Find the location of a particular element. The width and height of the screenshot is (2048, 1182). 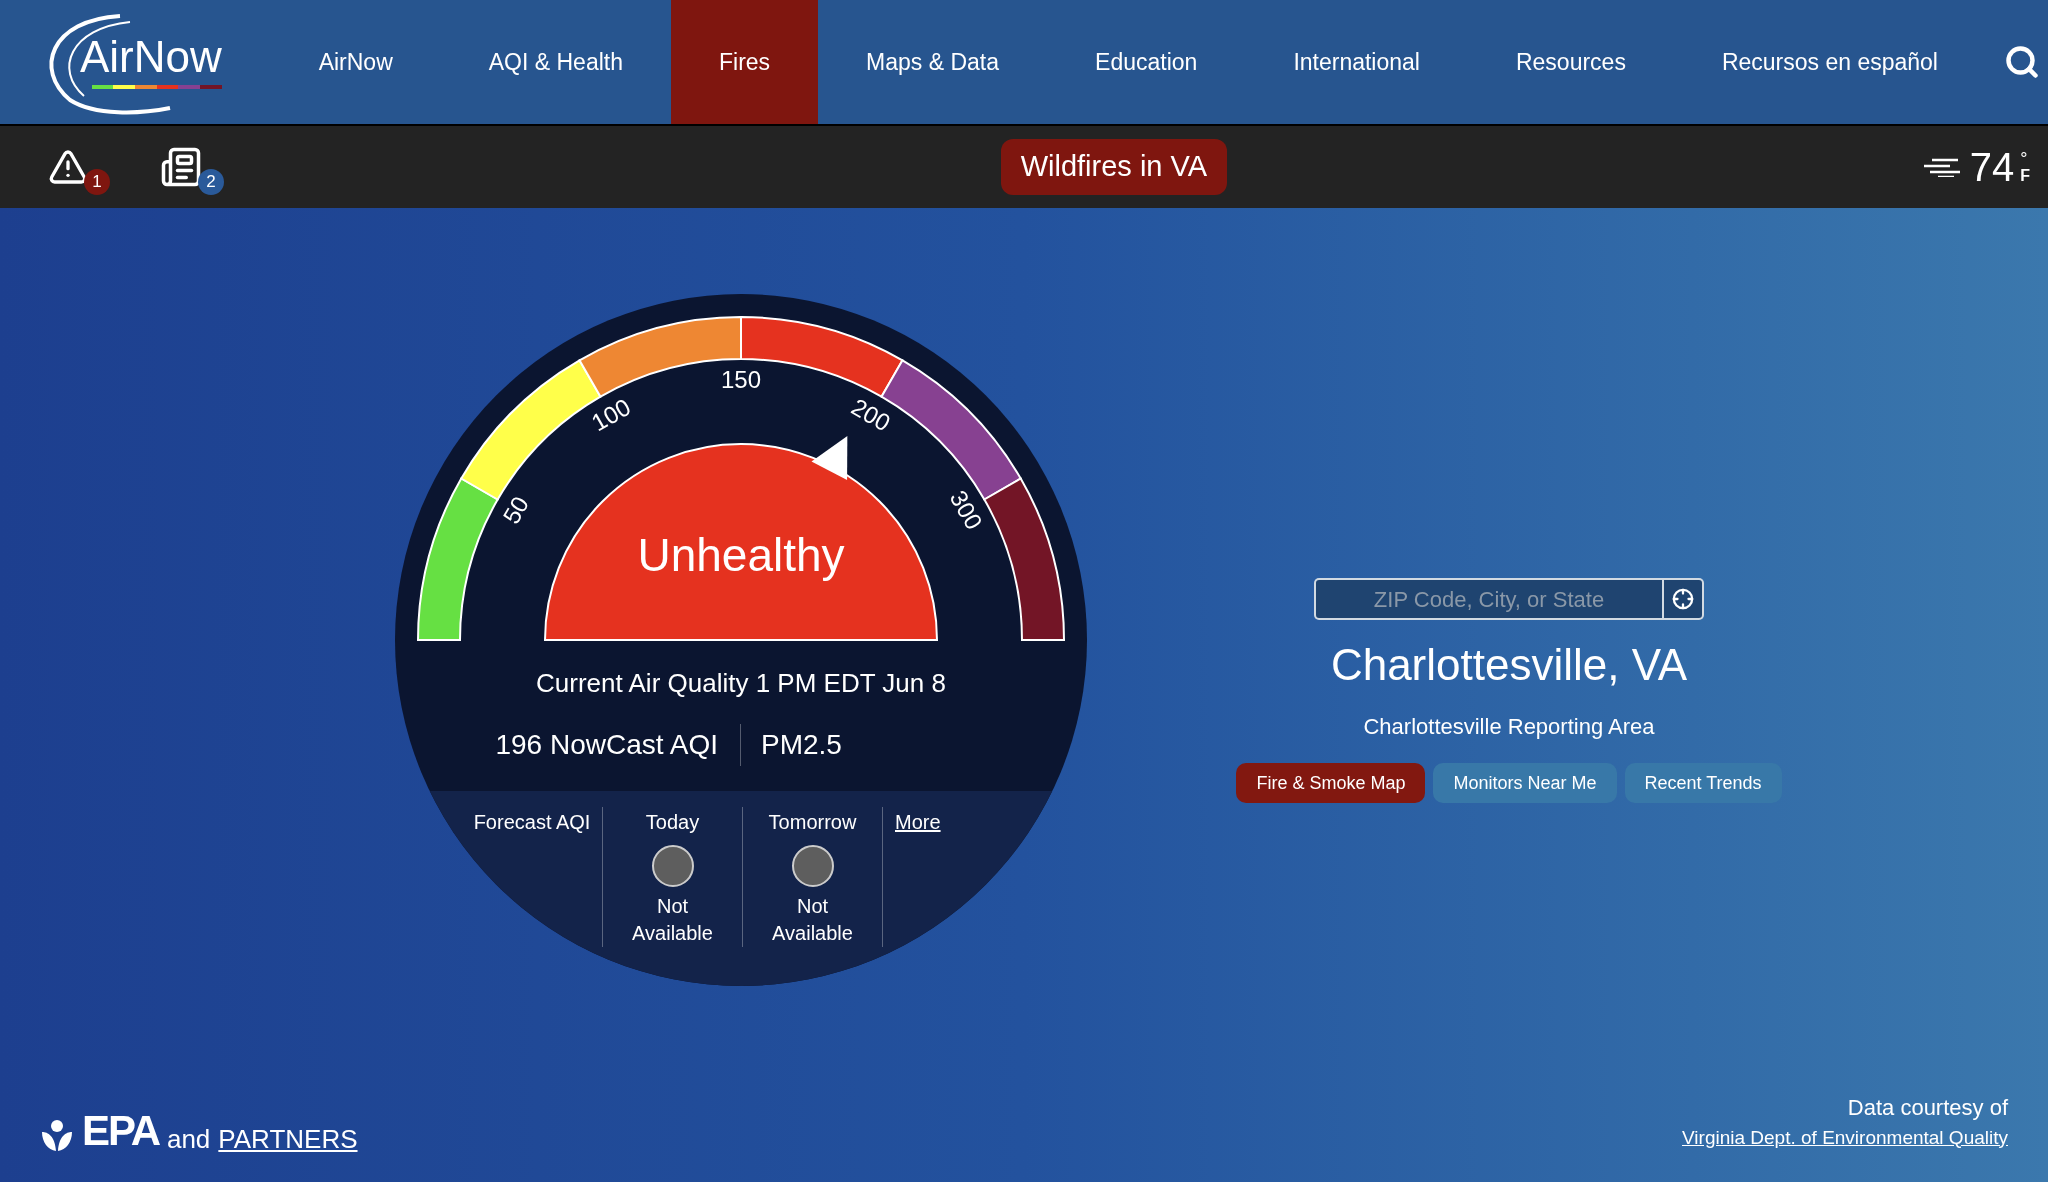

degree-sign: ° is located at coordinates (2024, 159).